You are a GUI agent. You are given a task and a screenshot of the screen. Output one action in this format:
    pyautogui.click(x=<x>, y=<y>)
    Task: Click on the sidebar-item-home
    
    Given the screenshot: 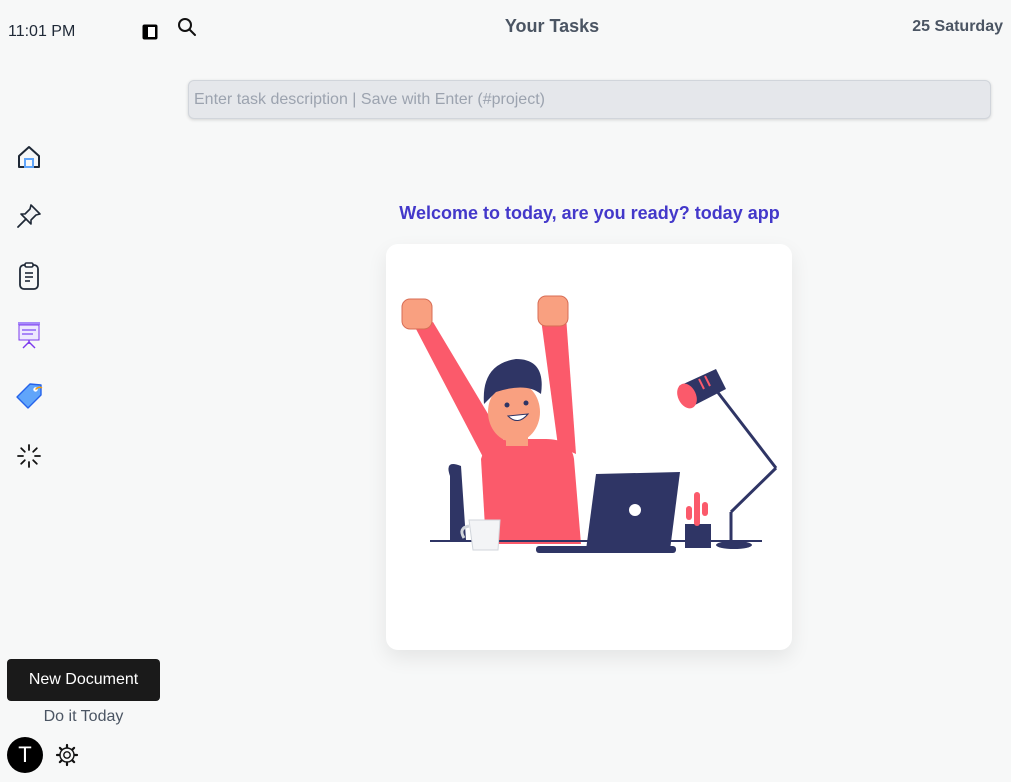 What is the action you would take?
    pyautogui.click(x=29, y=157)
    